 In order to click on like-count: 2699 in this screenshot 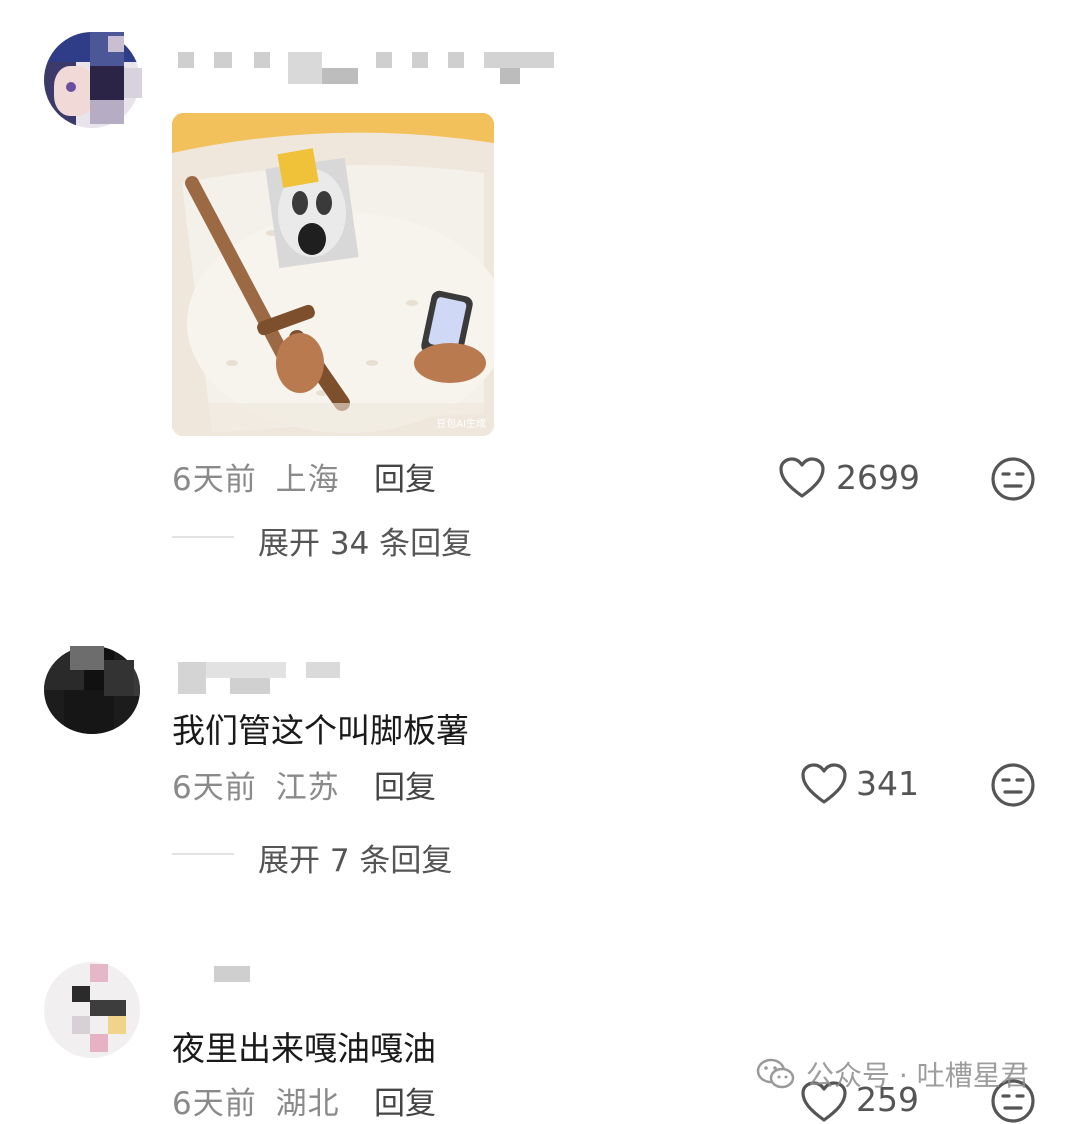, I will do `click(878, 477)`.